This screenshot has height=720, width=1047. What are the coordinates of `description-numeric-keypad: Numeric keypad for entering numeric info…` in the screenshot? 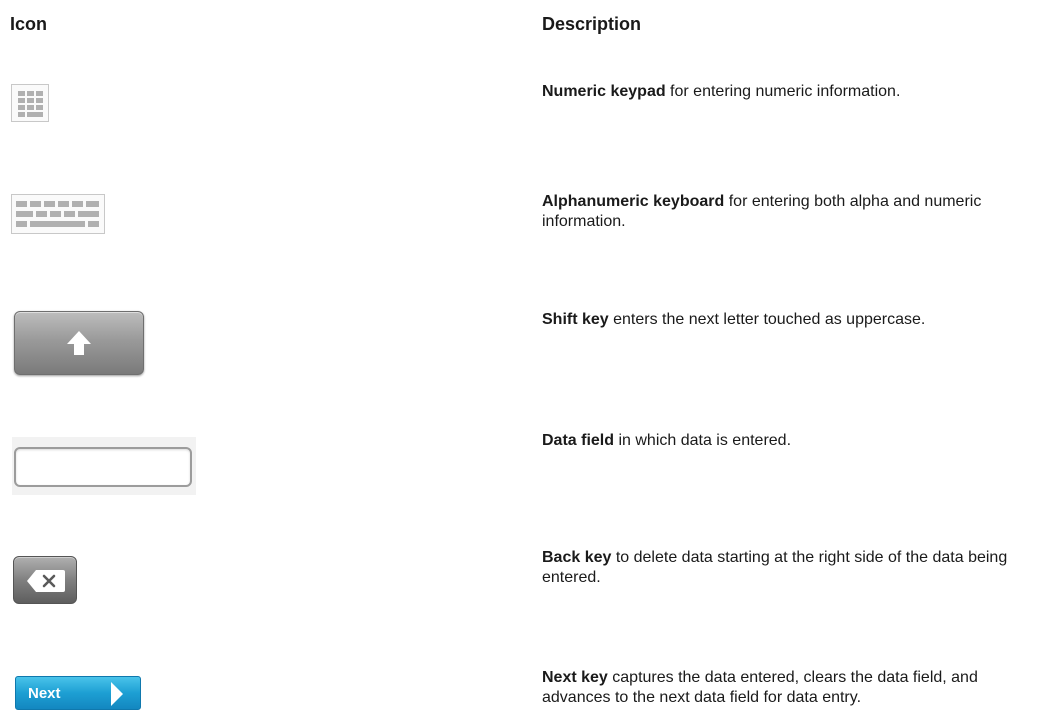 It's located at (782, 92).